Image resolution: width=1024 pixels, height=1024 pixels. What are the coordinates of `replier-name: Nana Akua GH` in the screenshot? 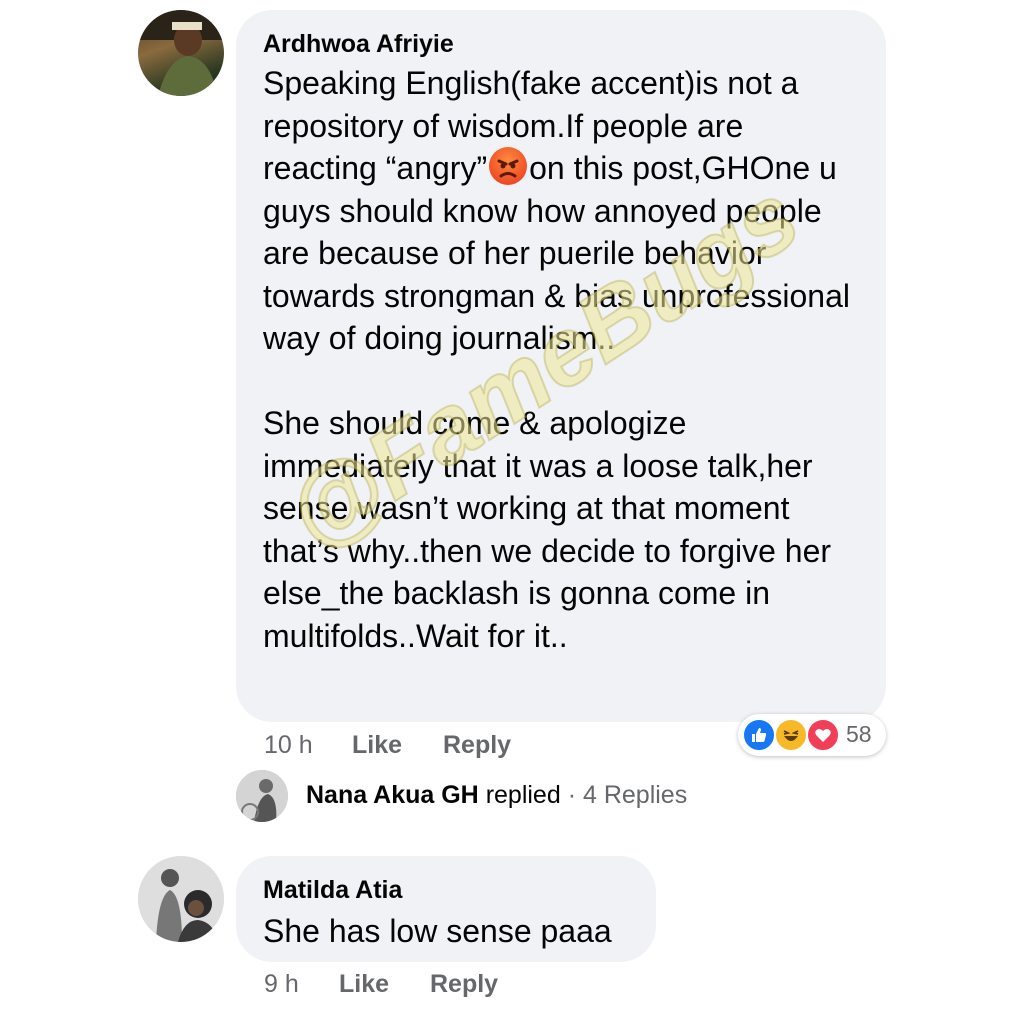 It's located at (392, 795).